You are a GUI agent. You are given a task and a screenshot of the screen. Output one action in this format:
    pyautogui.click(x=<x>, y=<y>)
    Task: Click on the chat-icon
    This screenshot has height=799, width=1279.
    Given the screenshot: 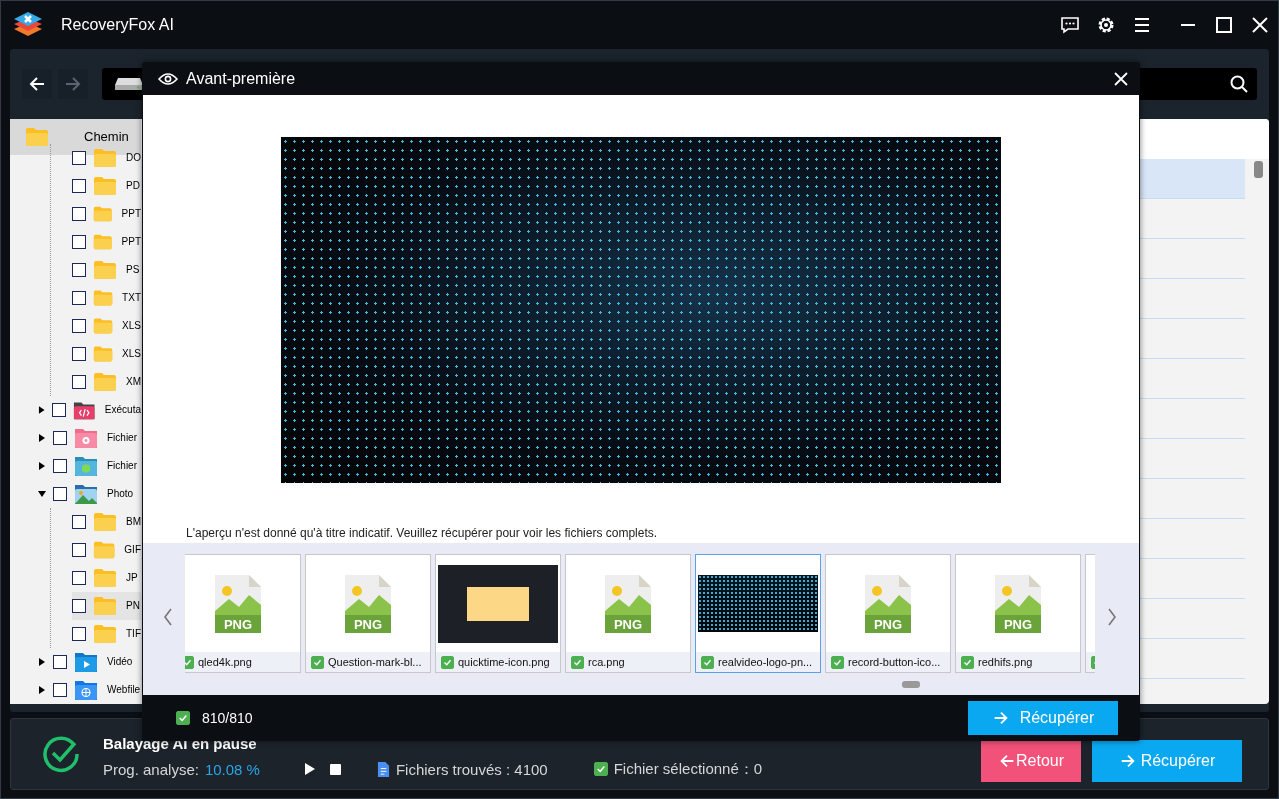 What is the action you would take?
    pyautogui.click(x=1070, y=24)
    